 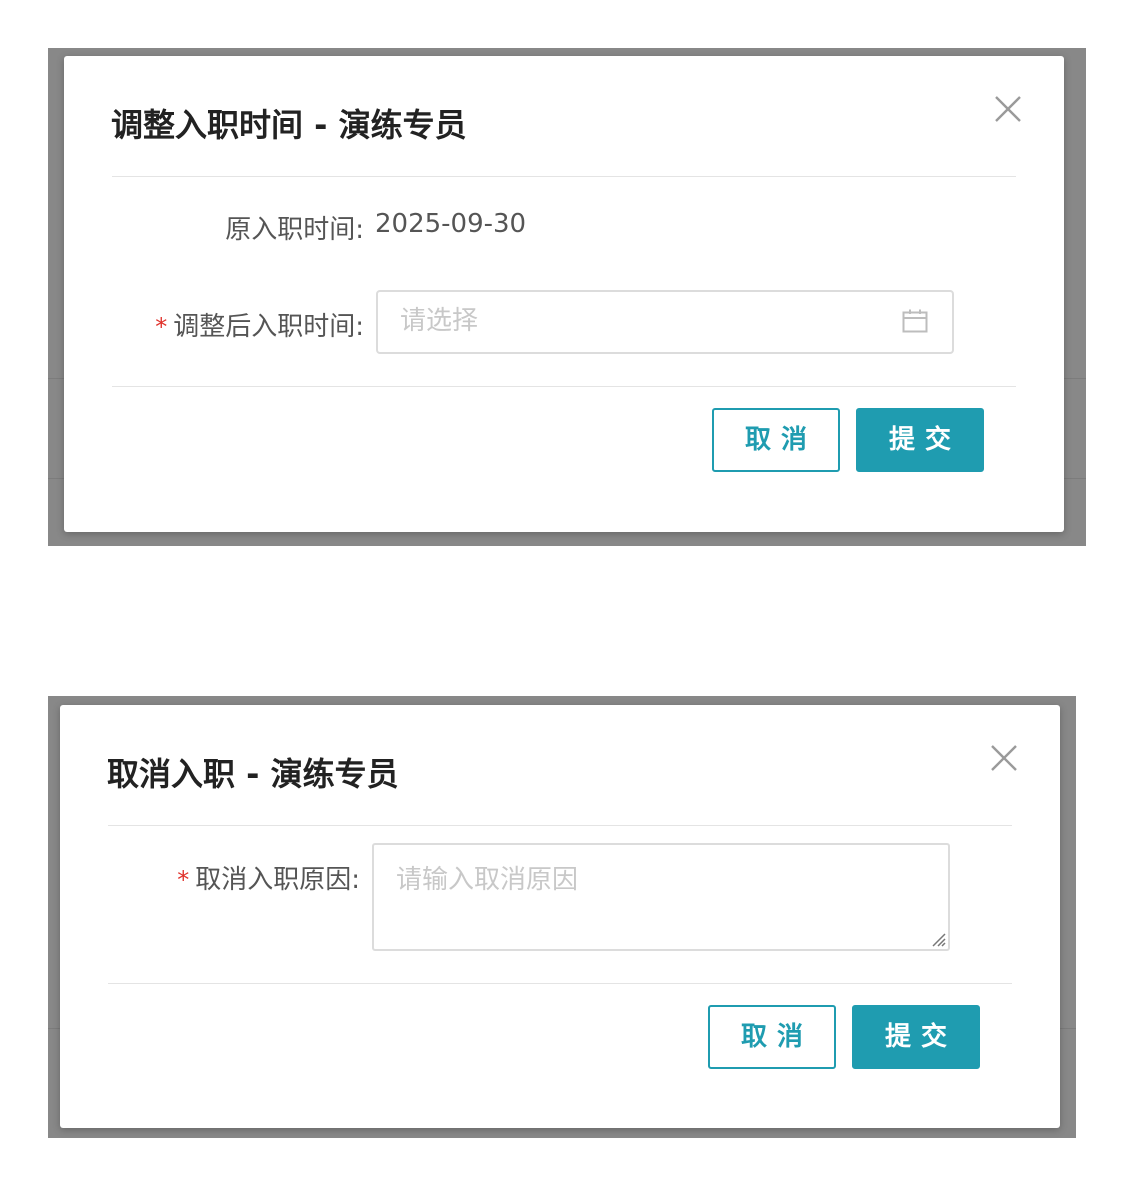 What do you see at coordinates (451, 224) in the screenshot?
I see `original-date-value: 2025-09-30` at bounding box center [451, 224].